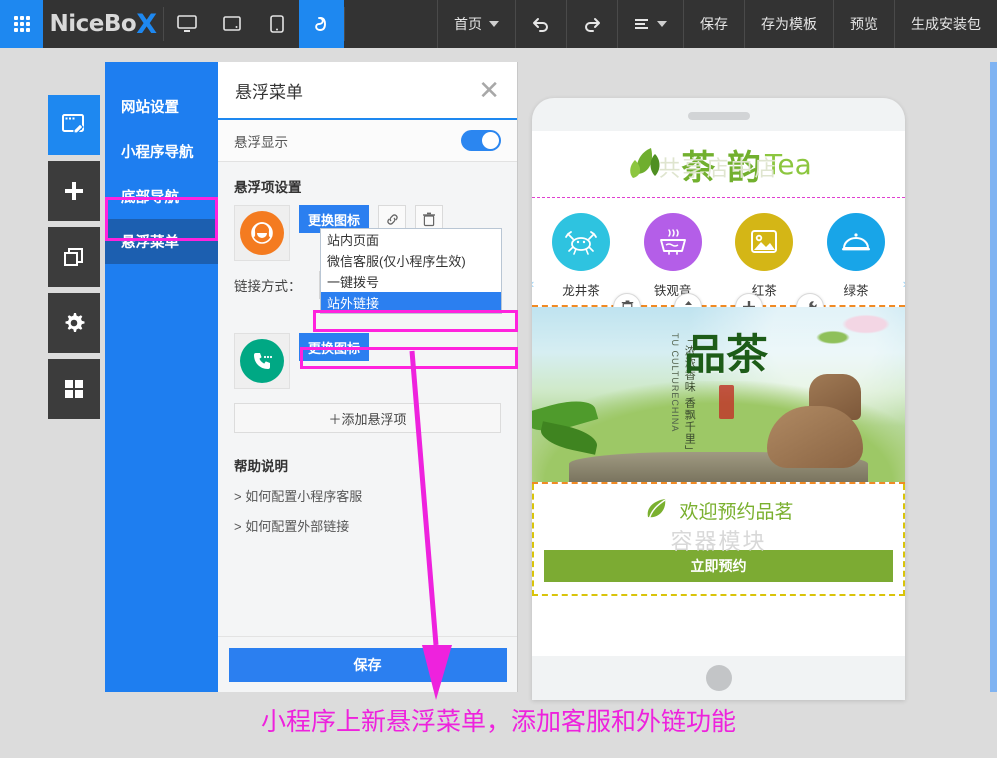  What do you see at coordinates (764, 242) in the screenshot?
I see `image-picture-icon` at bounding box center [764, 242].